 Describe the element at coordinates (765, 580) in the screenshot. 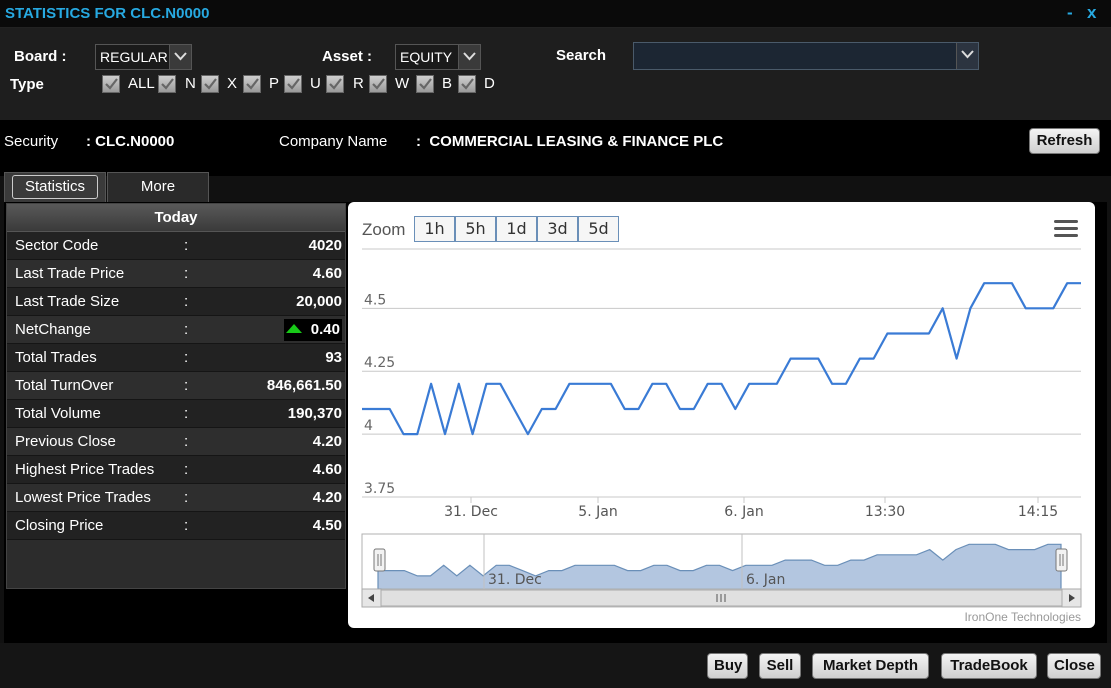

I see `navigator-label: 6. Jan` at that location.